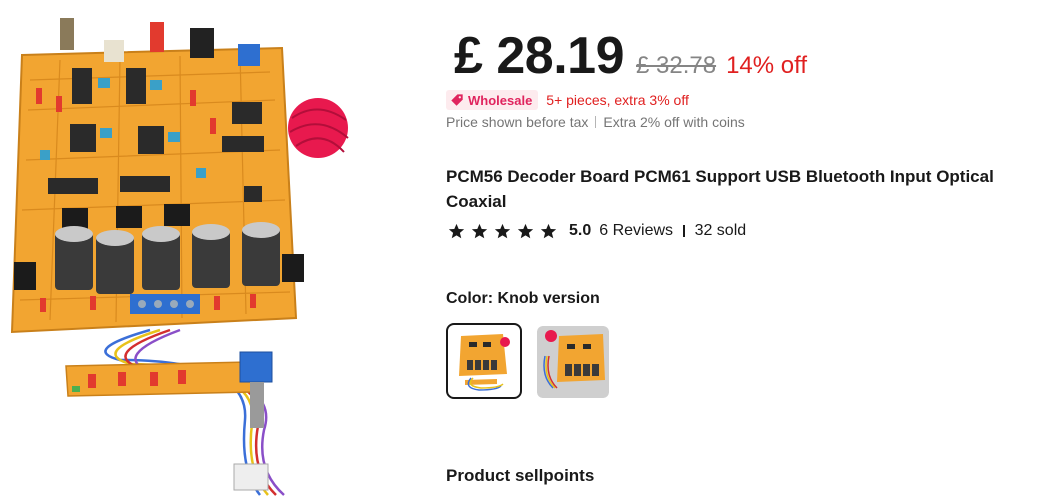  I want to click on rating-divider, so click(684, 231).